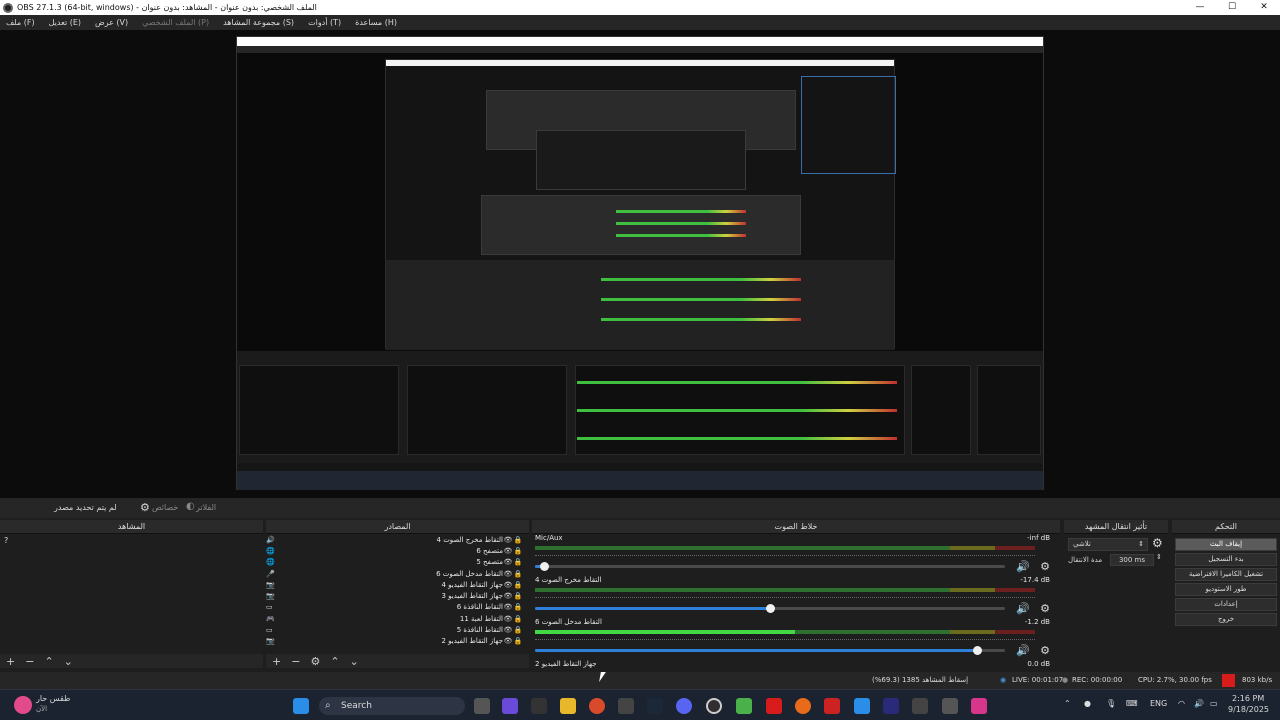 The width and height of the screenshot is (1280, 720). What do you see at coordinates (1226, 574) in the screenshot?
I see `virtual-camera-button: تشغيل الكاميرا الافتراضية` at bounding box center [1226, 574].